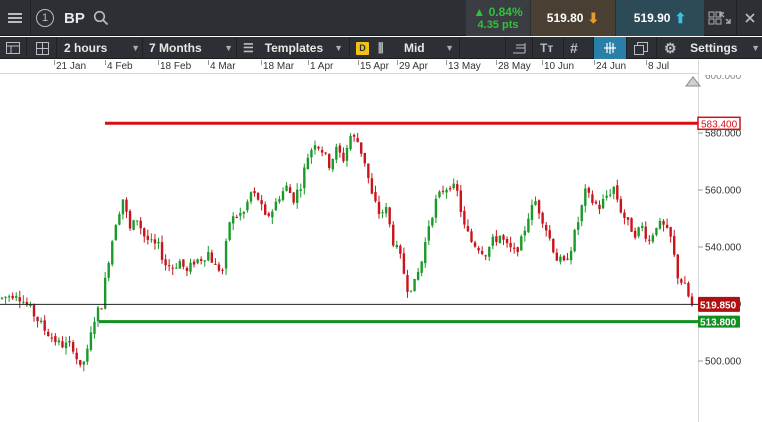 The image size is (762, 422). I want to click on d-badge-label: D, so click(362, 48).